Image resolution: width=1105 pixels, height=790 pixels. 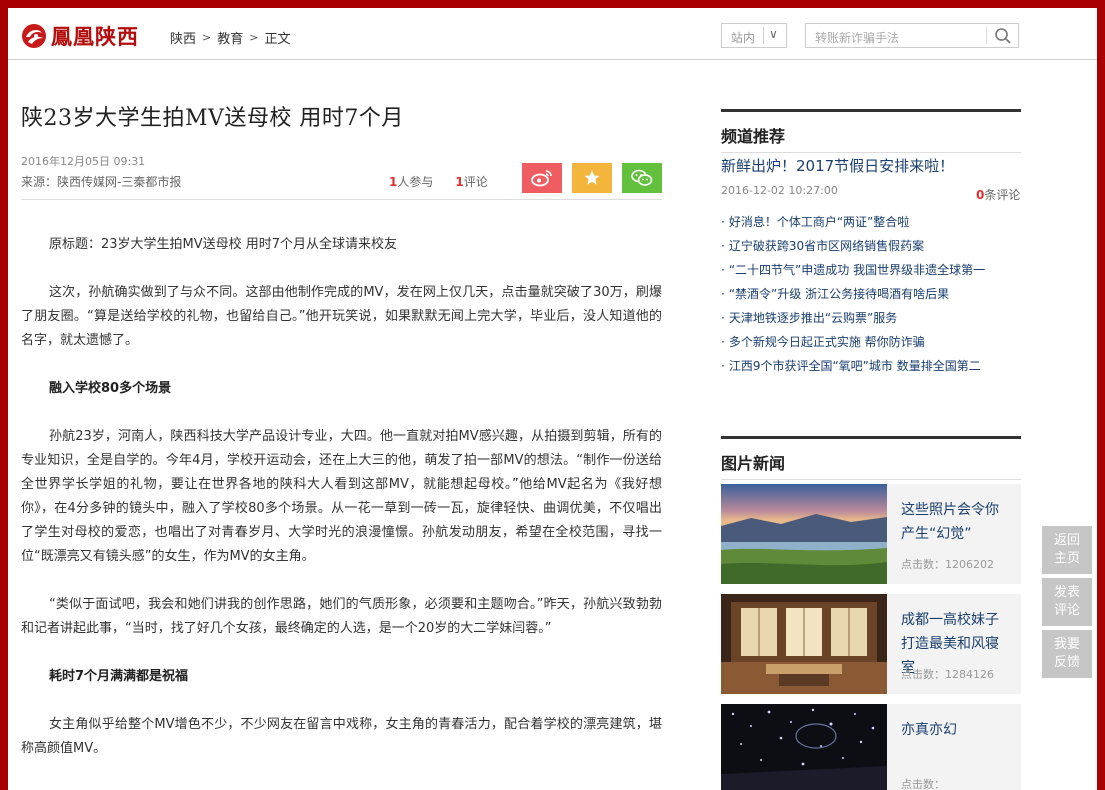 What do you see at coordinates (947, 564) in the screenshot?
I see `photo-click-count: 点击数：1206202` at bounding box center [947, 564].